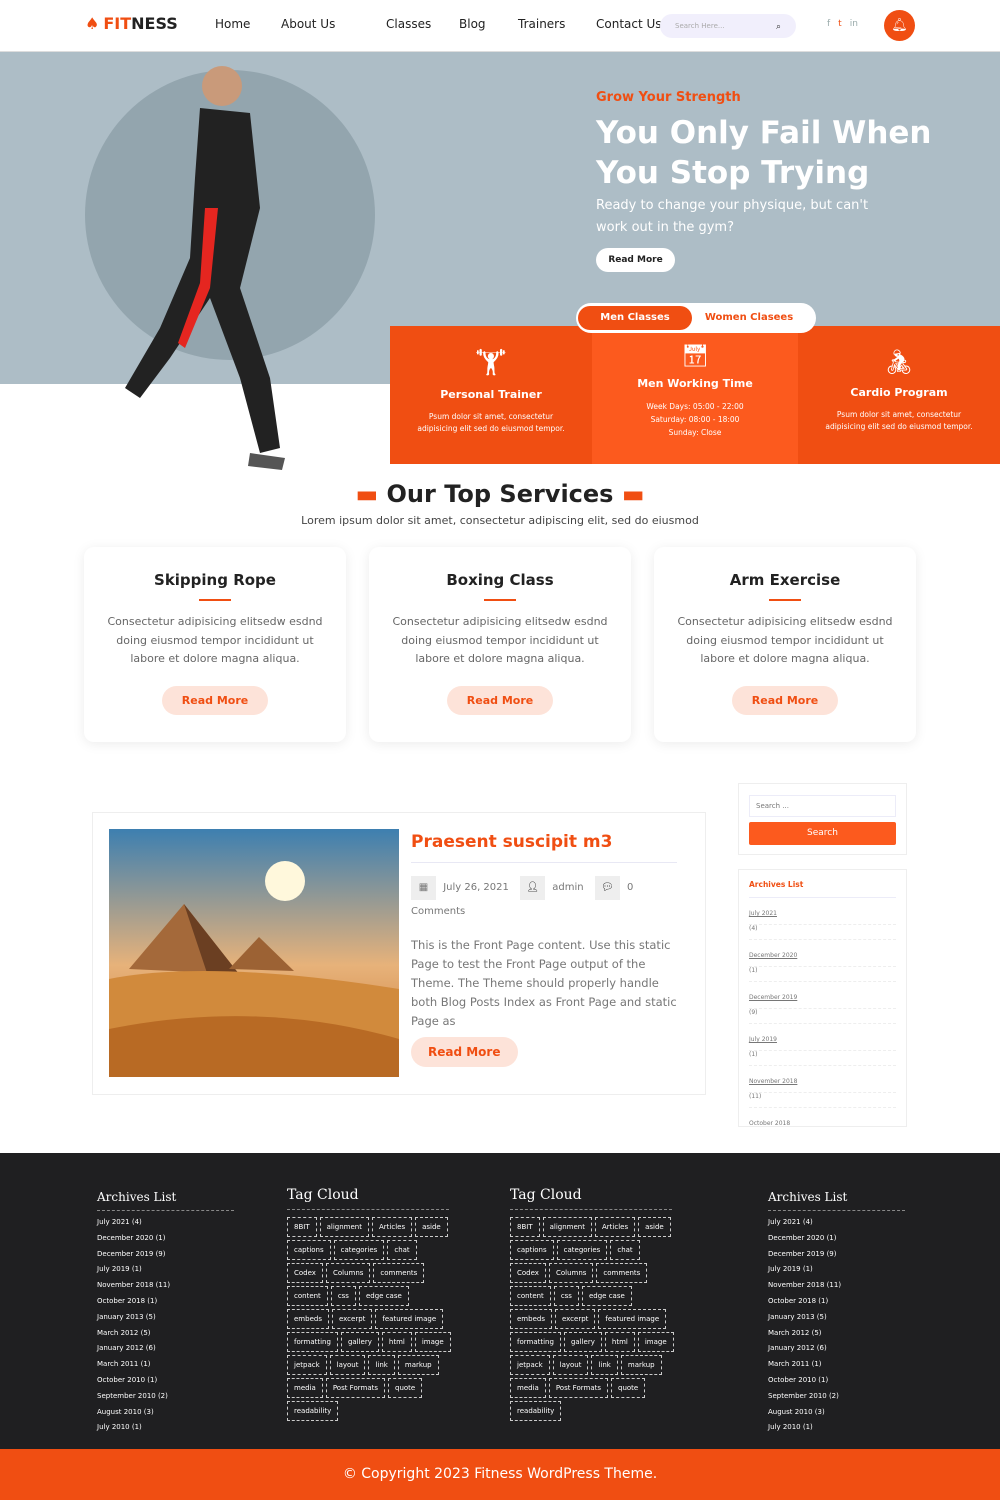 The height and width of the screenshot is (1500, 1000). What do you see at coordinates (836, 1368) in the screenshot?
I see `footer-archive-link: March 2011 (1)` at bounding box center [836, 1368].